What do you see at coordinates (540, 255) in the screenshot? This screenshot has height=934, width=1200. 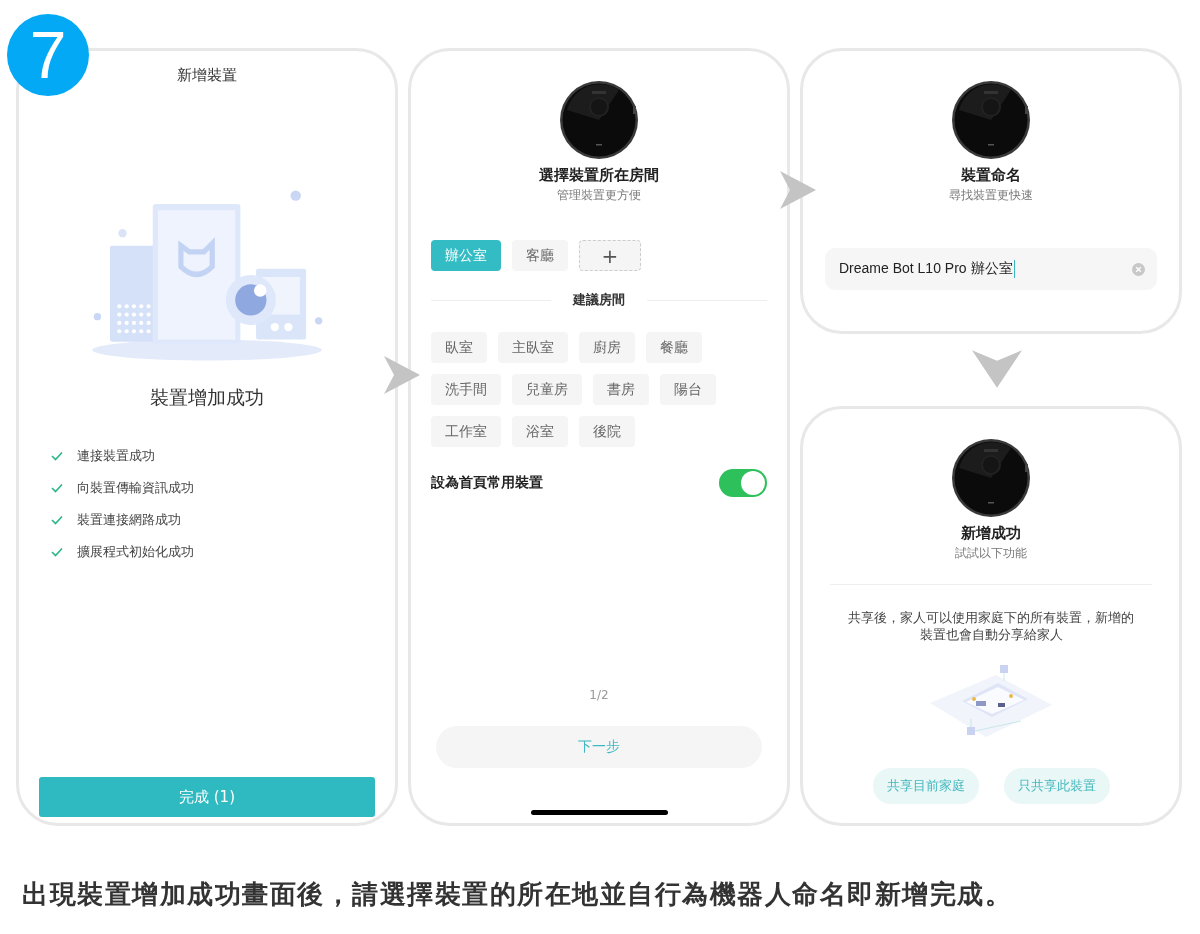 I see `room-chip: 客廳` at bounding box center [540, 255].